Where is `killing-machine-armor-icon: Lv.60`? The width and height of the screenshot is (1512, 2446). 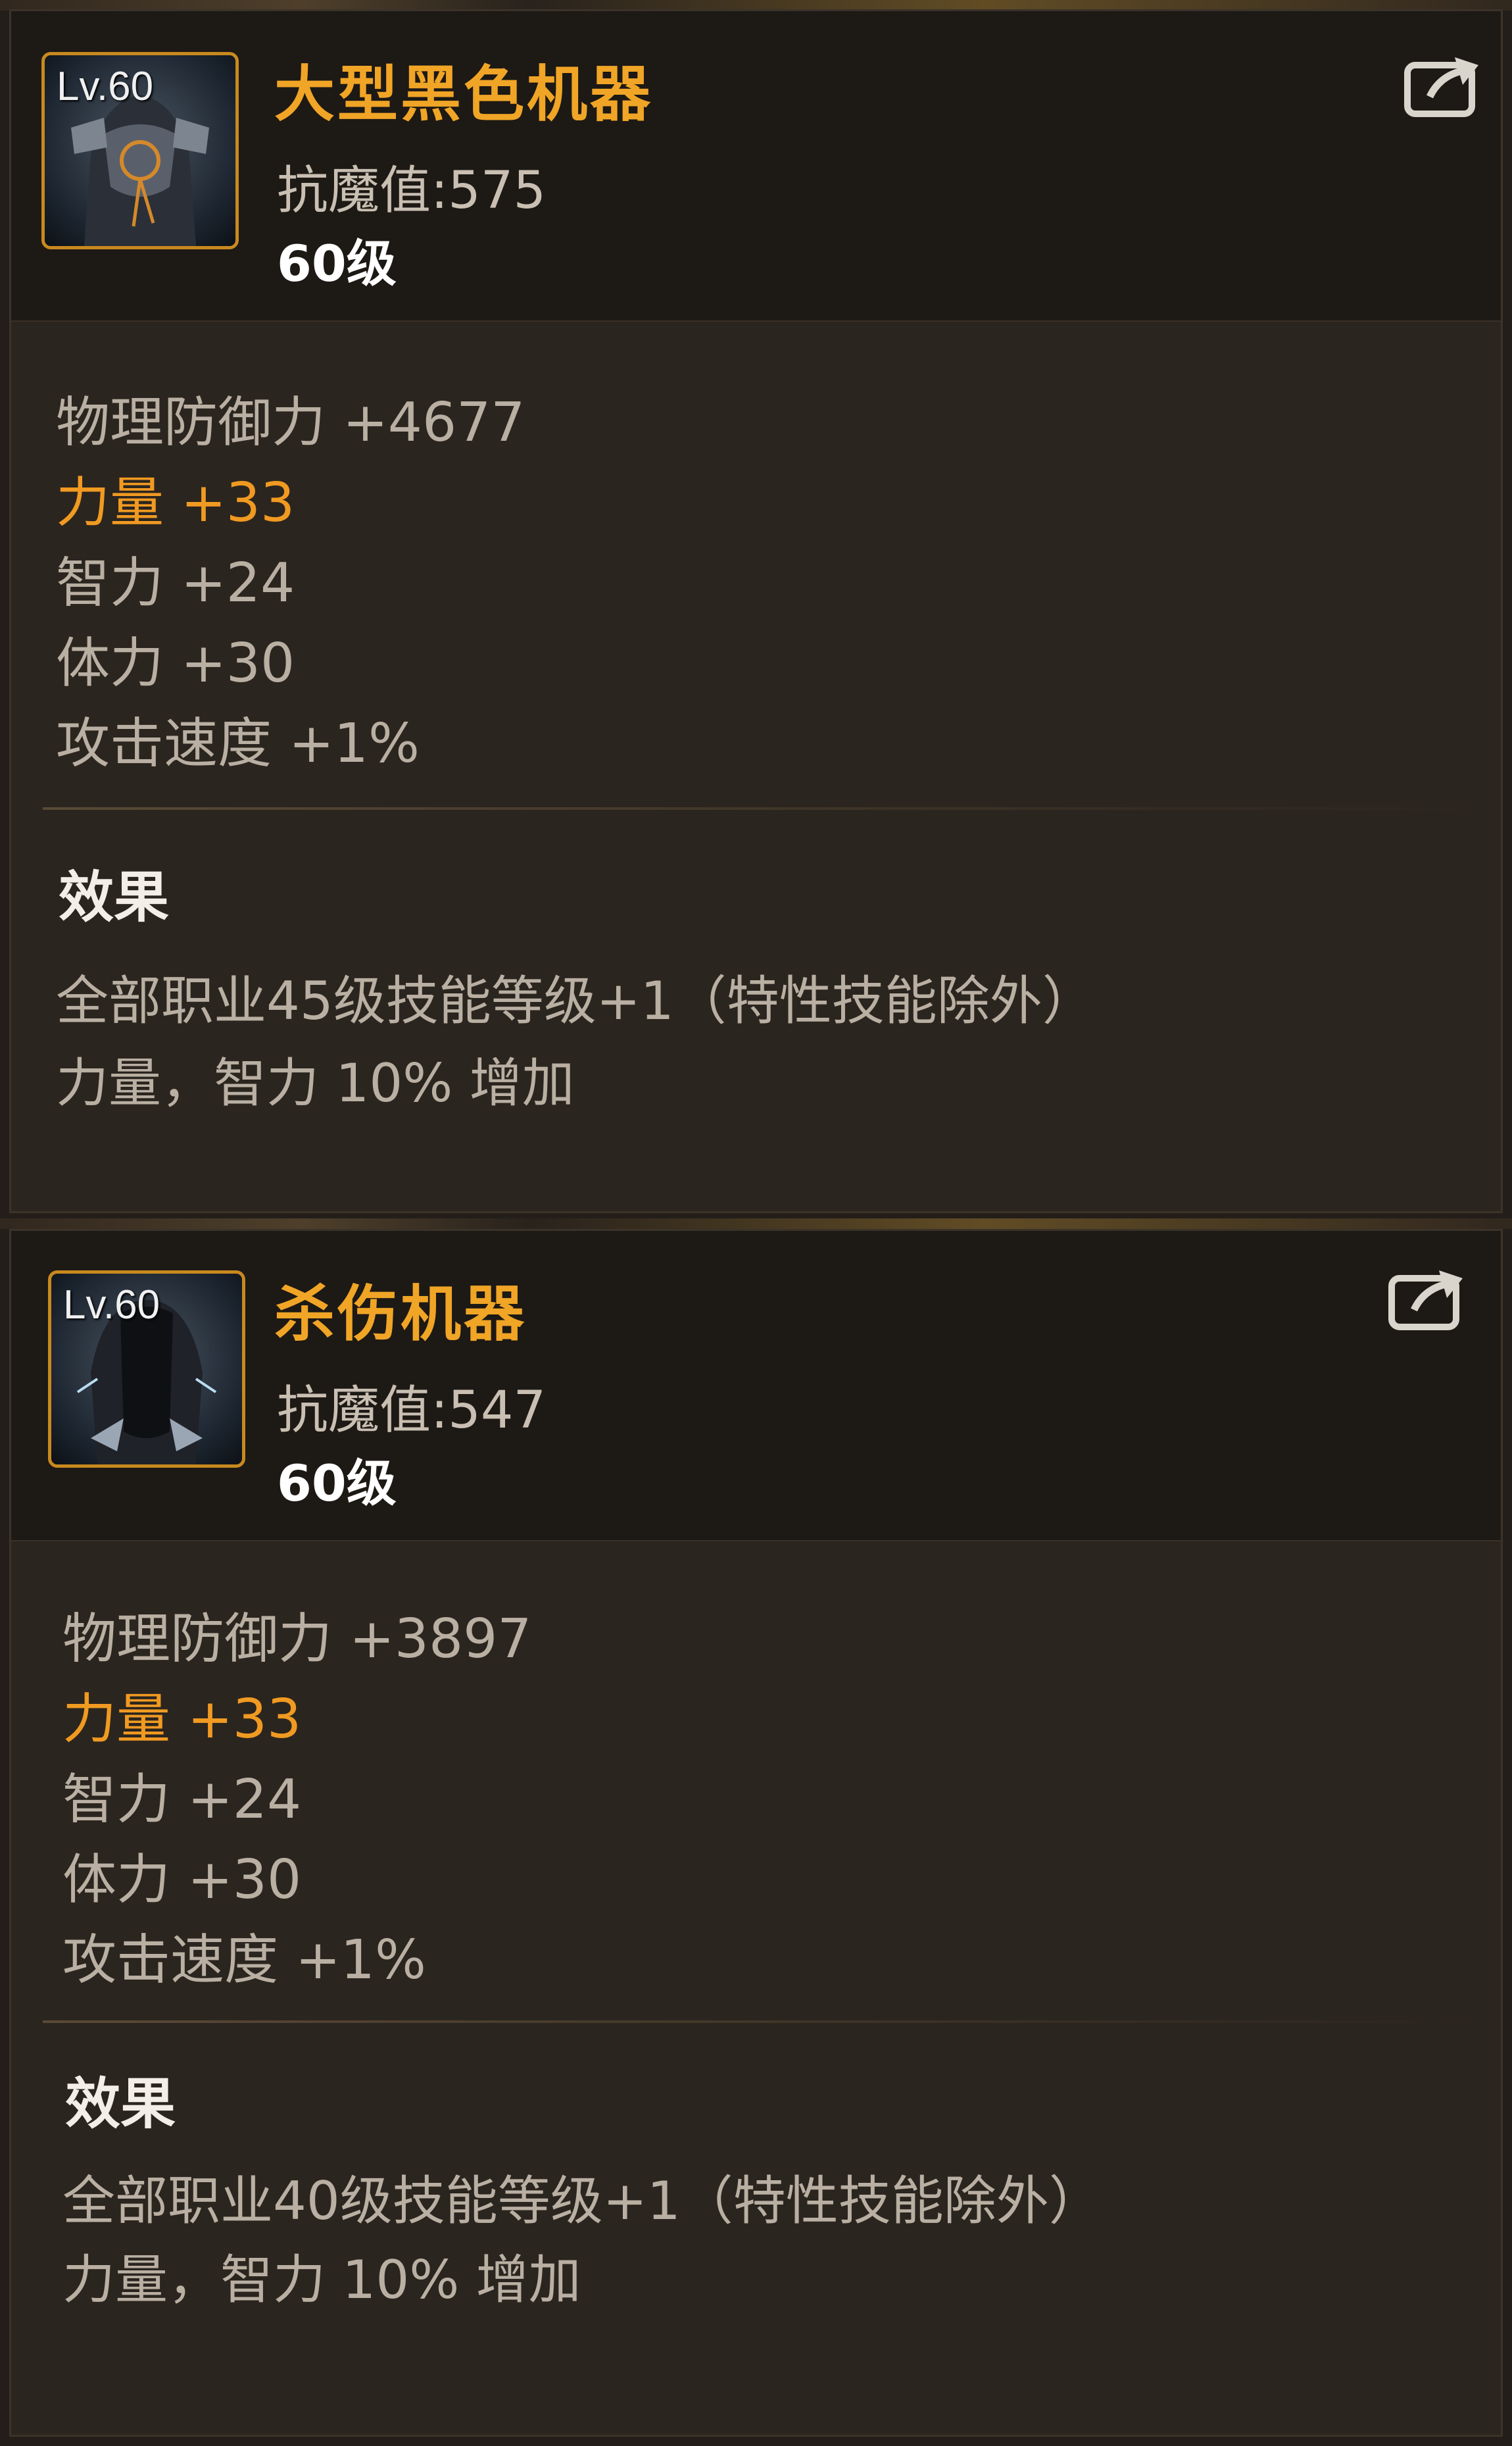 killing-machine-armor-icon: Lv.60 is located at coordinates (146, 1369).